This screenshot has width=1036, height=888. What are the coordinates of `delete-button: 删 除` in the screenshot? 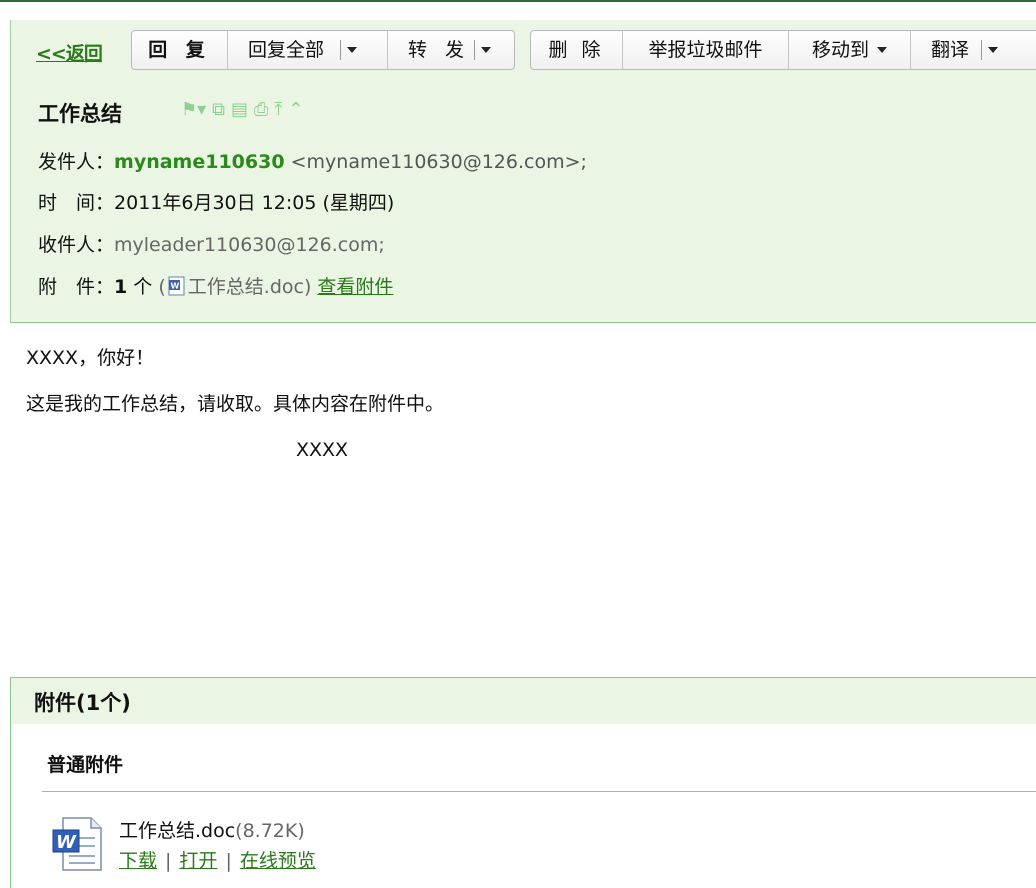 It's located at (577, 50).